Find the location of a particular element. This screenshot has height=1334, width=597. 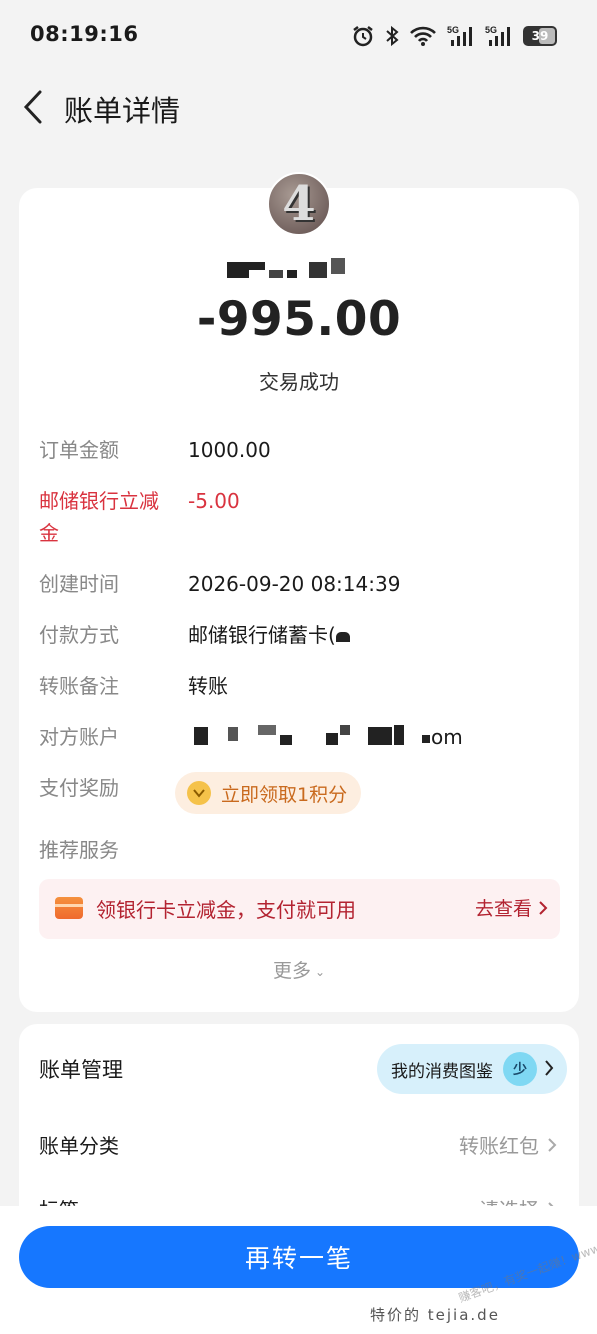

recommended-services-label: 推荐服务 is located at coordinates (79, 850).